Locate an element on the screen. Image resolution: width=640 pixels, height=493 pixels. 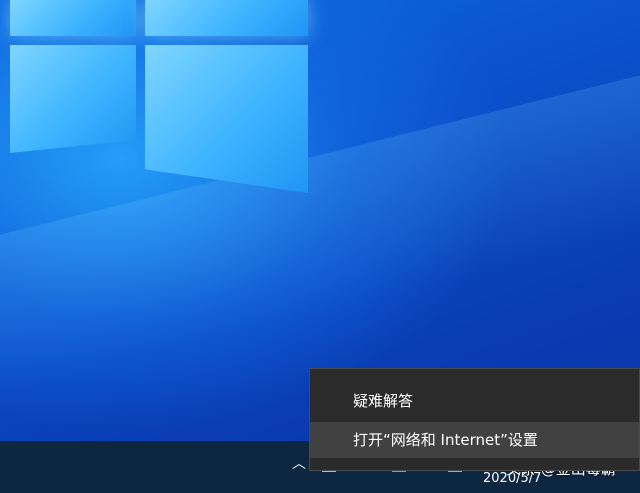
menu-item-label: 疑难解答 is located at coordinates (383, 401).